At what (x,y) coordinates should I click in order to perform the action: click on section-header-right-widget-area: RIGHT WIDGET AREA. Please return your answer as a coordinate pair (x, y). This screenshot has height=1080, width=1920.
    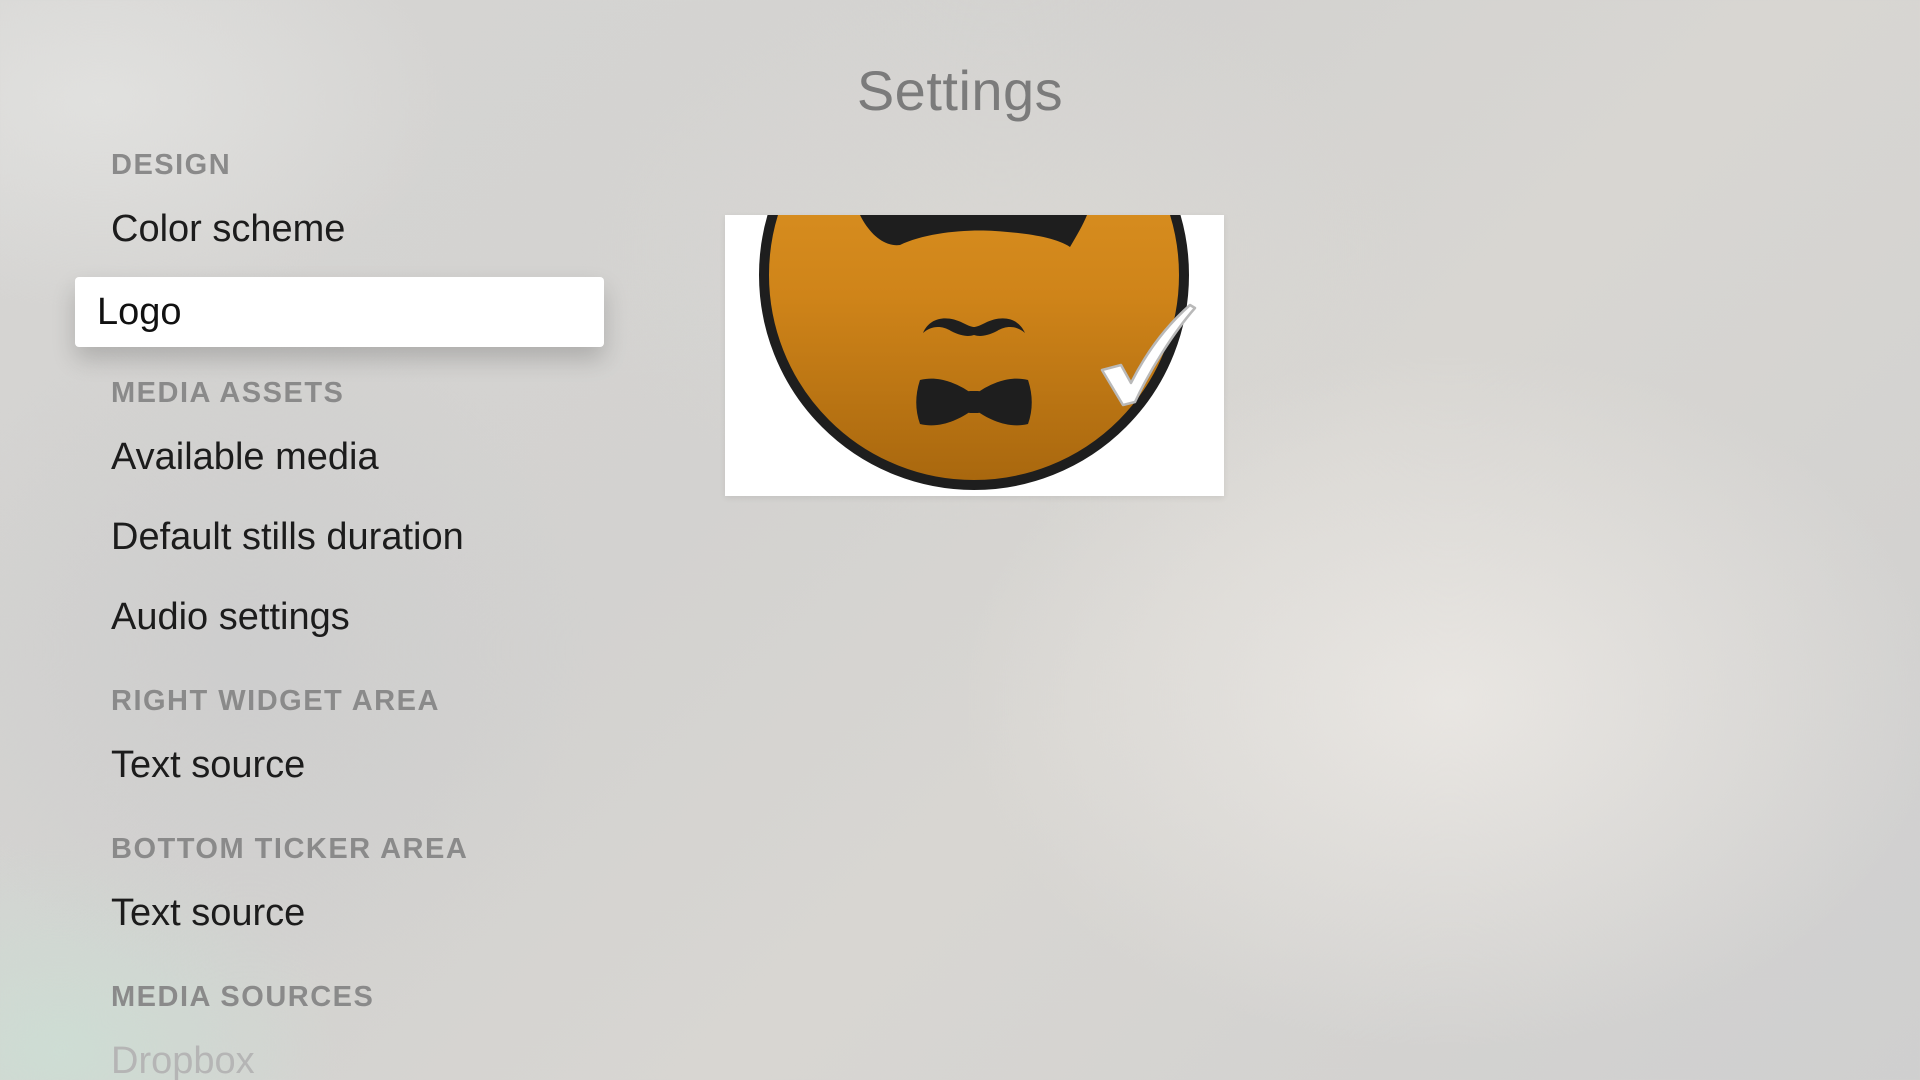
    Looking at the image, I should click on (275, 701).